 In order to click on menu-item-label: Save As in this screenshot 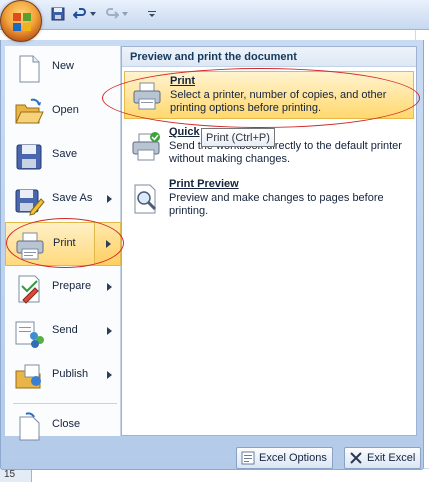, I will do `click(72, 198)`.